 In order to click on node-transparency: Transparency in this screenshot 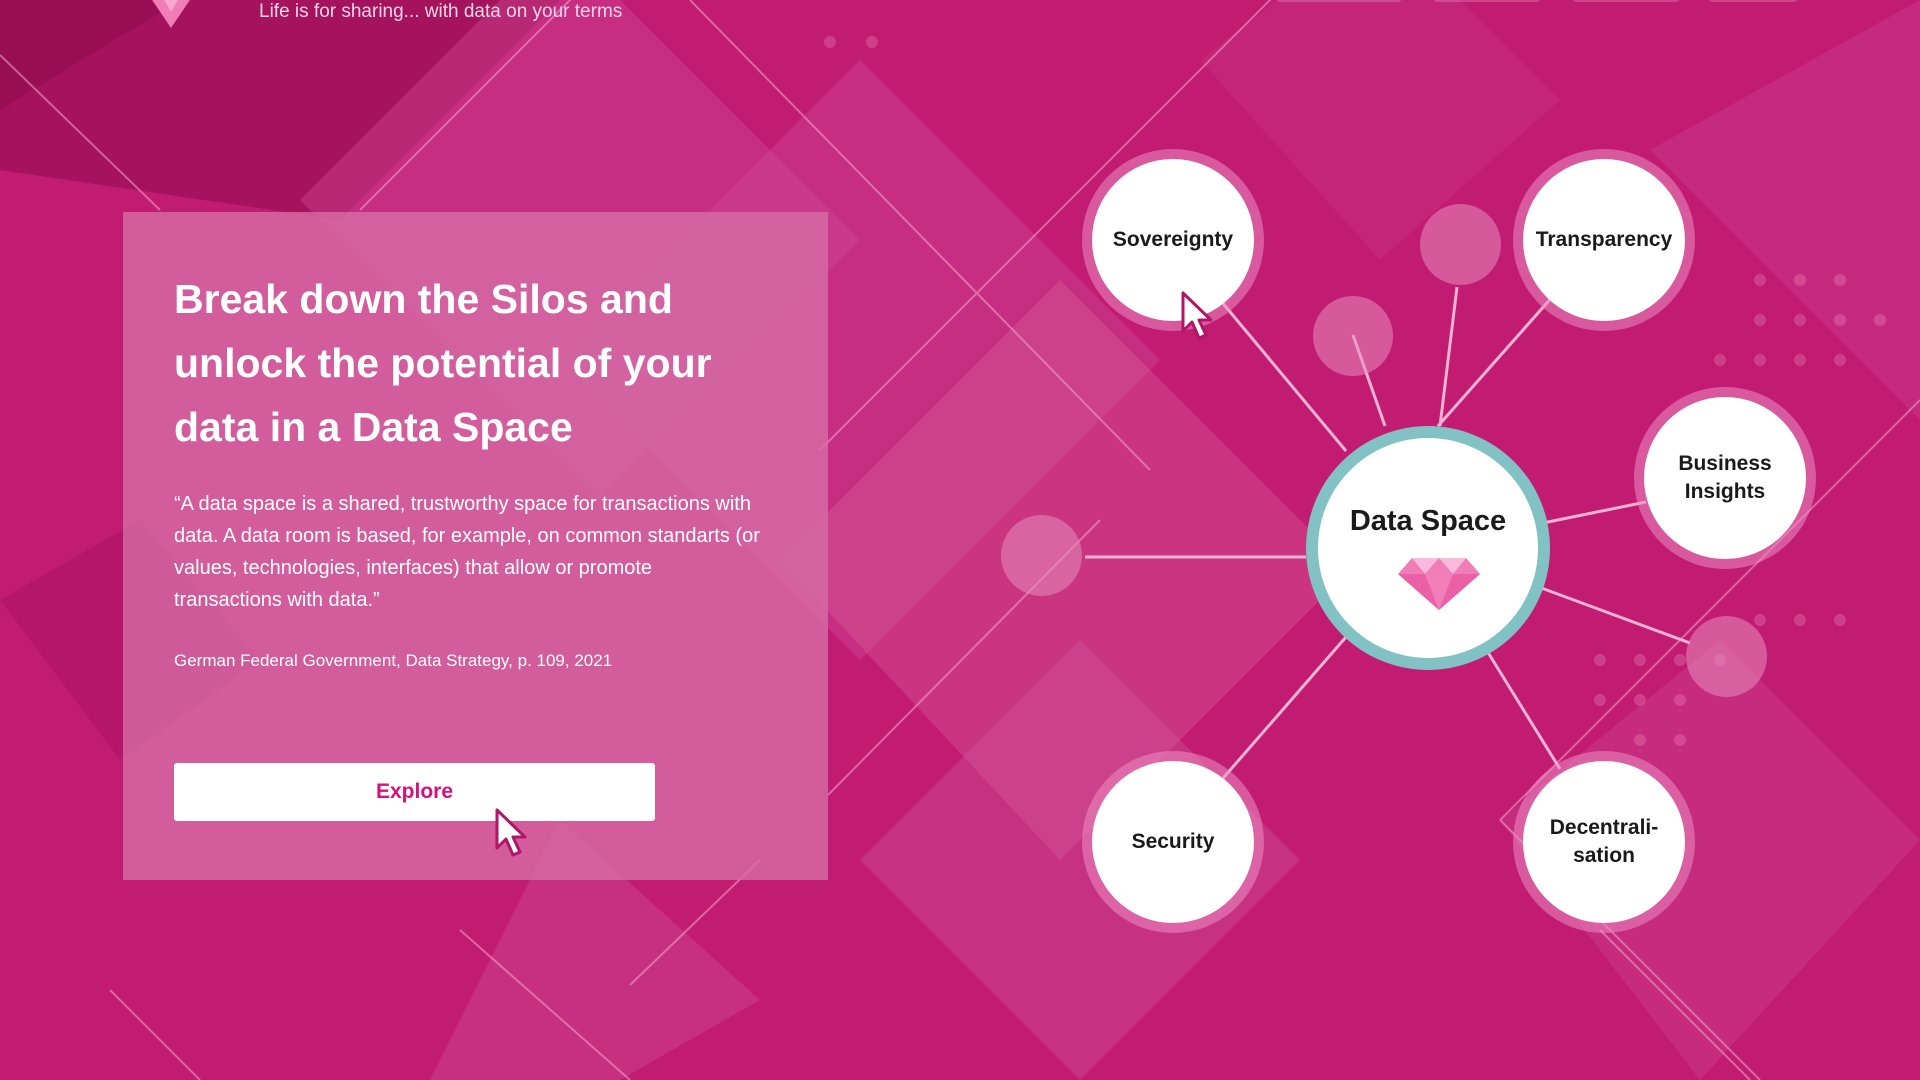, I will do `click(1604, 240)`.